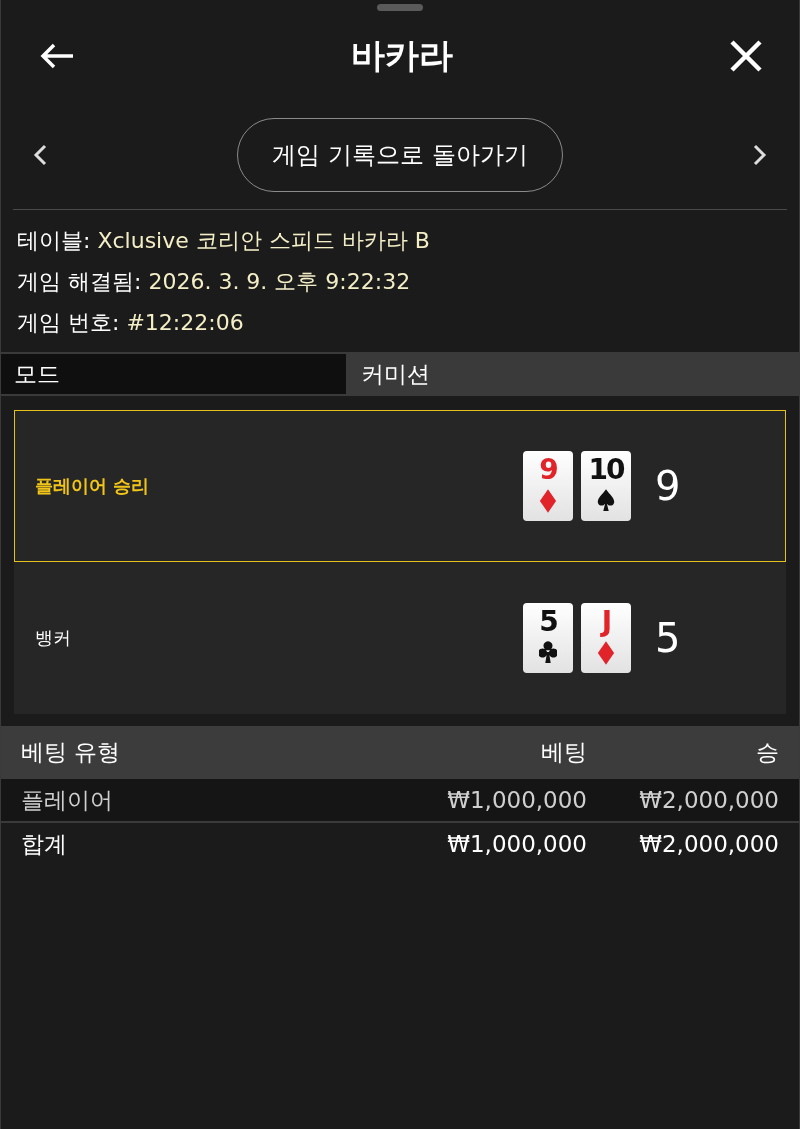  Describe the element at coordinates (79, 281) in the screenshot. I see `info-label: 게임 해결됨:` at that location.